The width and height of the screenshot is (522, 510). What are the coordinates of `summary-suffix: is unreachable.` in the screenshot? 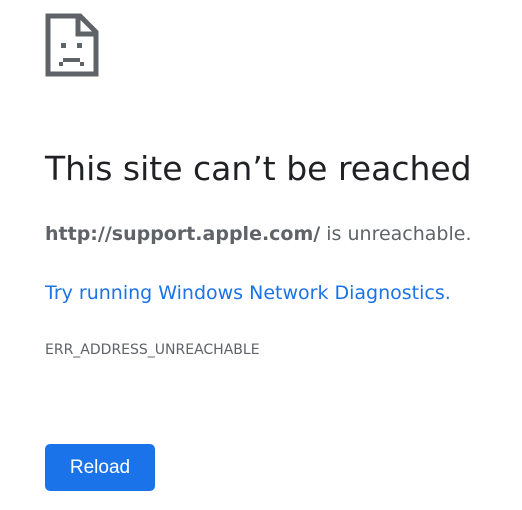 It's located at (396, 234).